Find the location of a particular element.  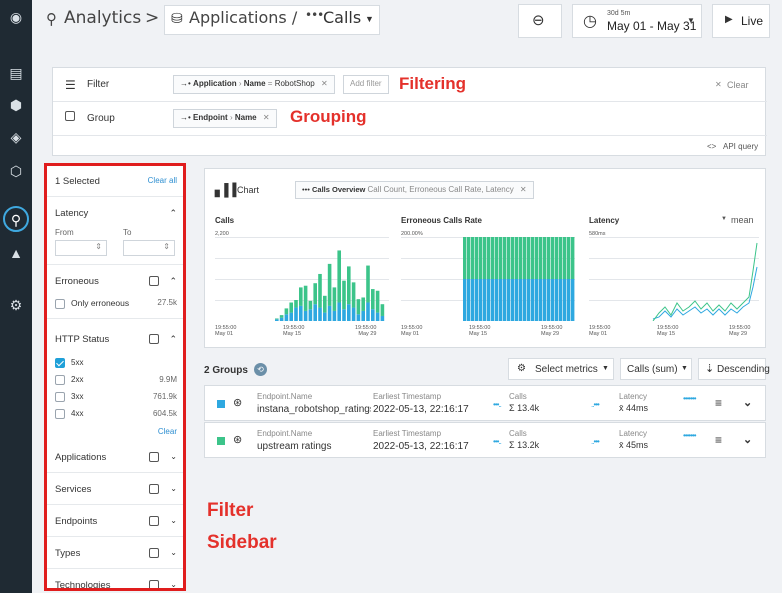

alert-icon: ▲ is located at coordinates (16, 253).